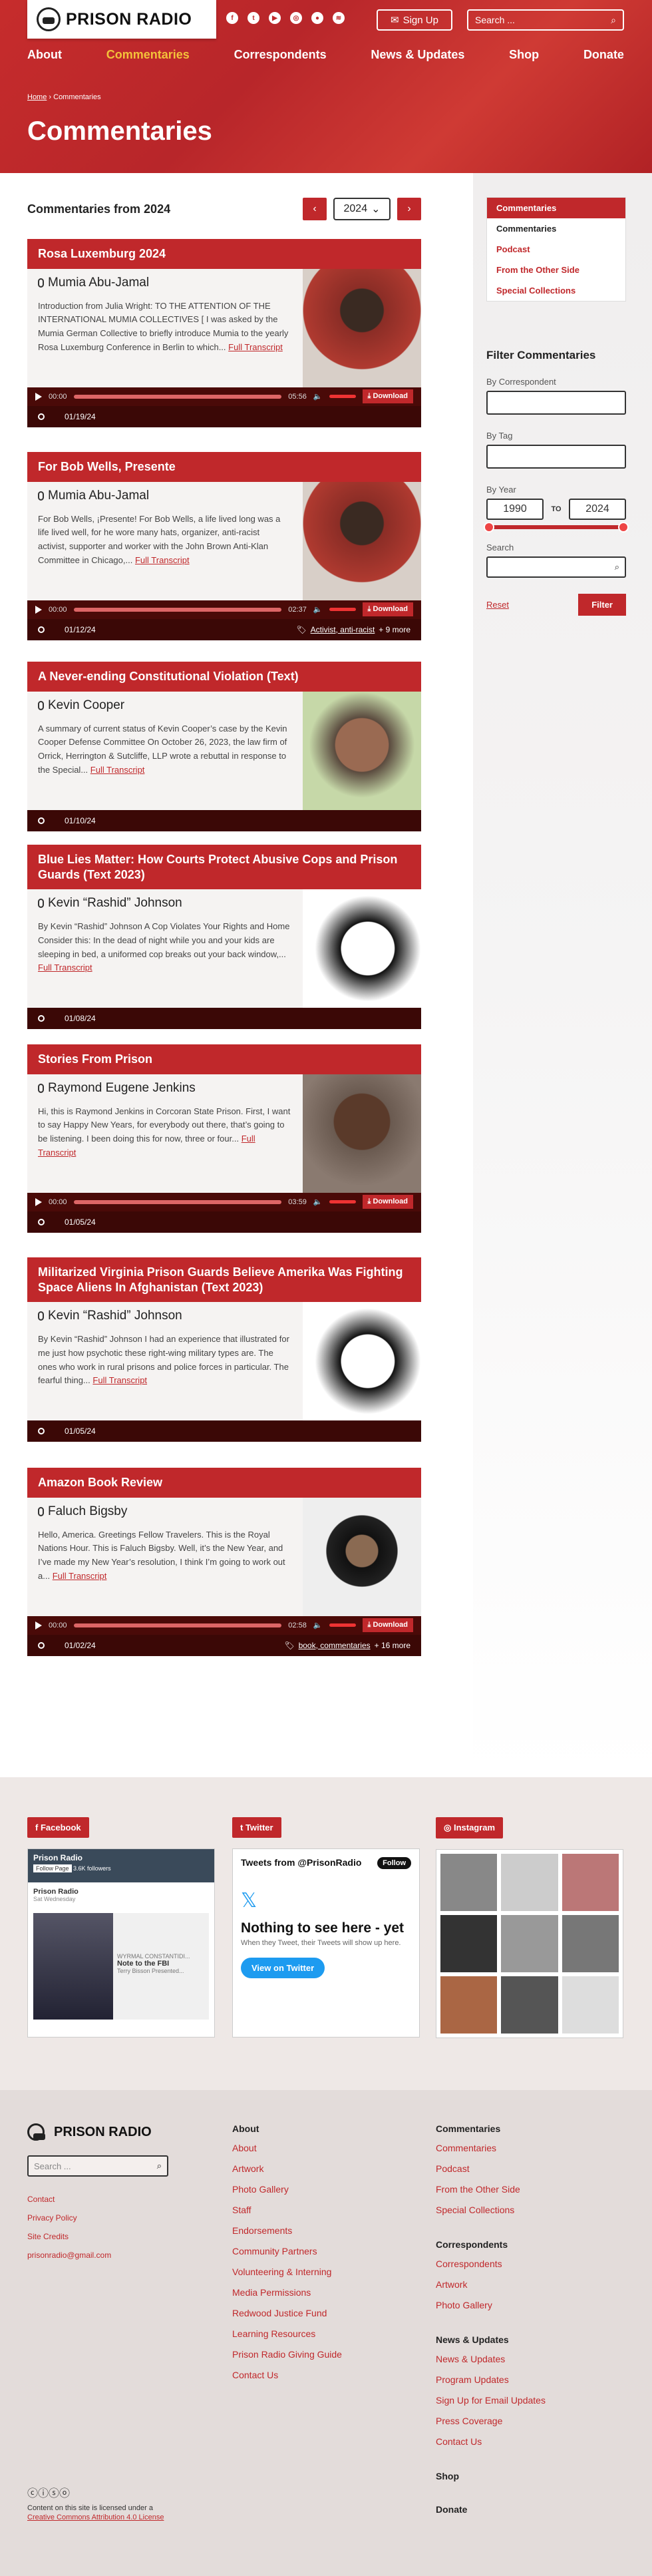 Image resolution: width=652 pixels, height=2576 pixels. I want to click on nav-about: About, so click(44, 55).